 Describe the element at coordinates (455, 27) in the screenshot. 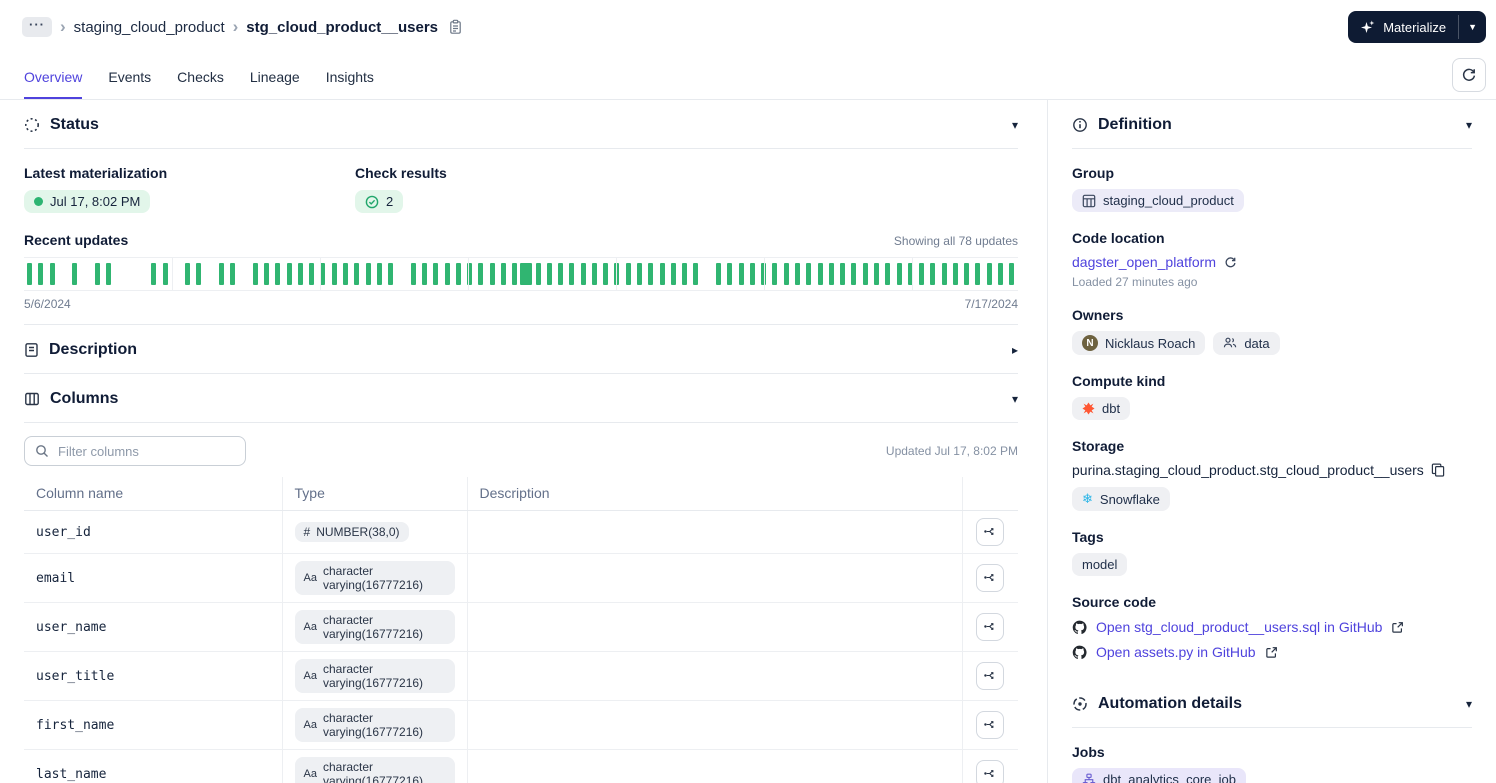

I see `clipboard-icon` at that location.